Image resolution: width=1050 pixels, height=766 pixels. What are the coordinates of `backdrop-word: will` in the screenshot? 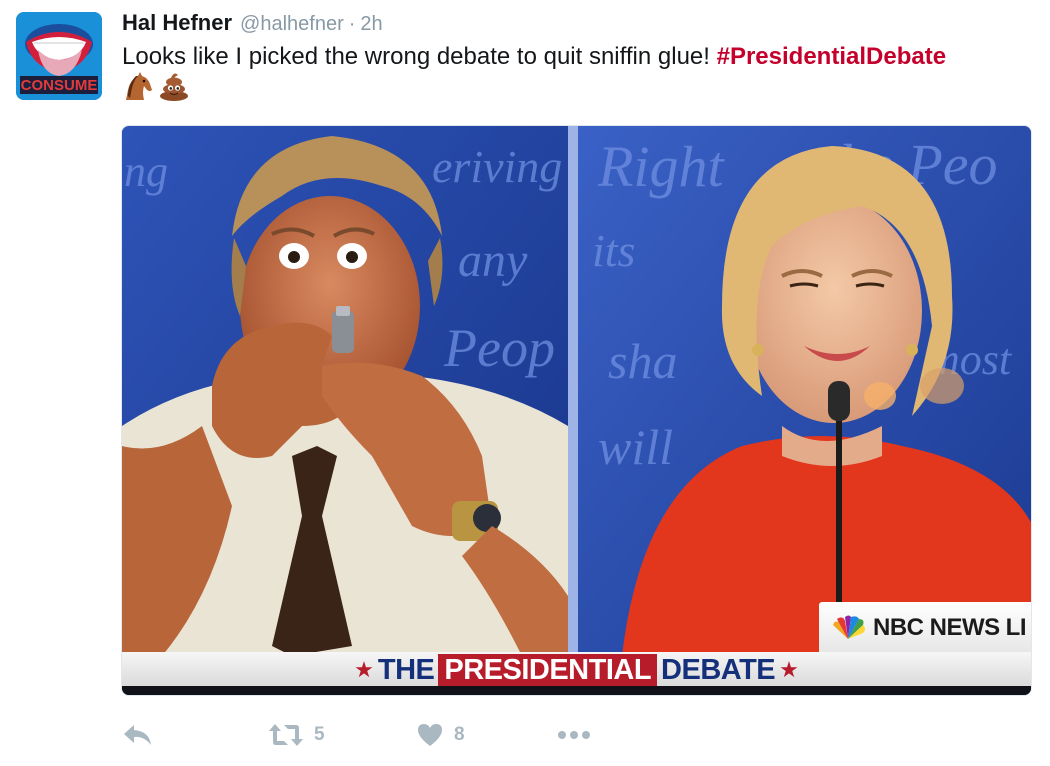 It's located at (635, 447).